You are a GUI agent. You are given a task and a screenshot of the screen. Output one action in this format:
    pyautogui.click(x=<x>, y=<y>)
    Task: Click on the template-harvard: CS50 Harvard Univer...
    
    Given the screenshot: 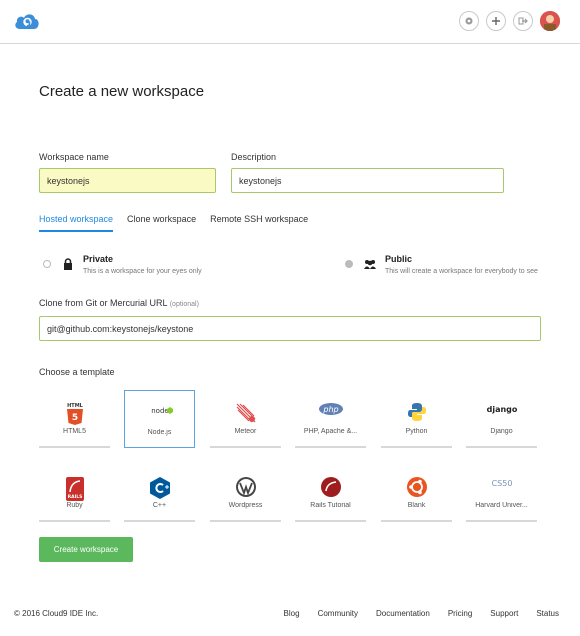 What is the action you would take?
    pyautogui.click(x=501, y=493)
    